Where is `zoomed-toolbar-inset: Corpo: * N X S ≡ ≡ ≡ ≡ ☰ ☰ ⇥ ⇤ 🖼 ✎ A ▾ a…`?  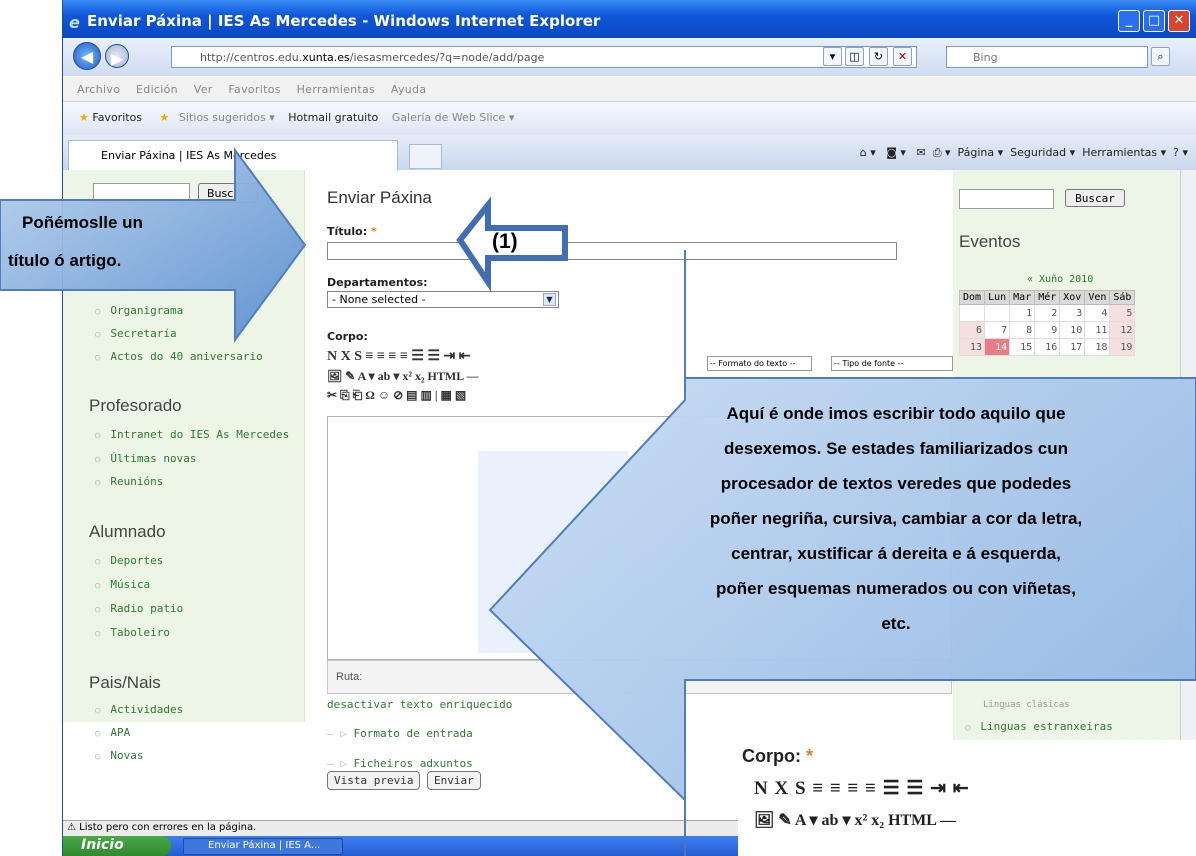
zoomed-toolbar-inset: Corpo: * N X S ≡ ≡ ≡ ≡ ☰ ☰ ⇥ ⇤ 🖼 ✎ A ▾ a… is located at coordinates (967, 798).